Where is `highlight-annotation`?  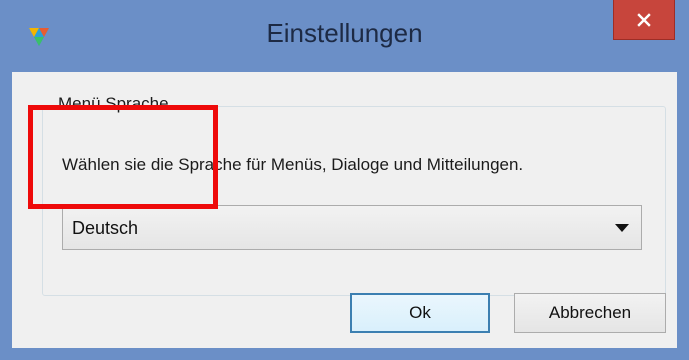 highlight-annotation is located at coordinates (123, 157).